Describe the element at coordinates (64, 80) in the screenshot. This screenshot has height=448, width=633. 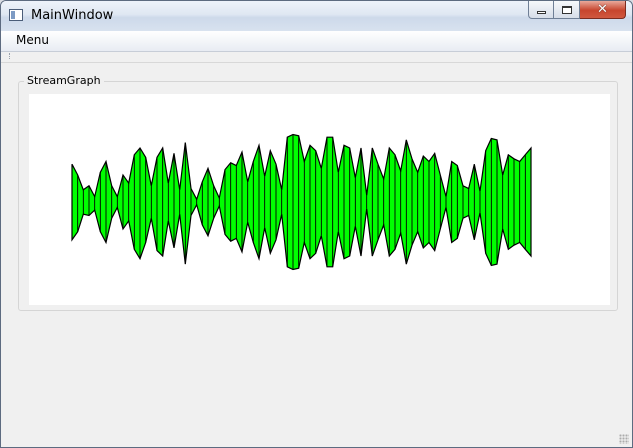
I see `groupbox-title: StreamGraph` at that location.